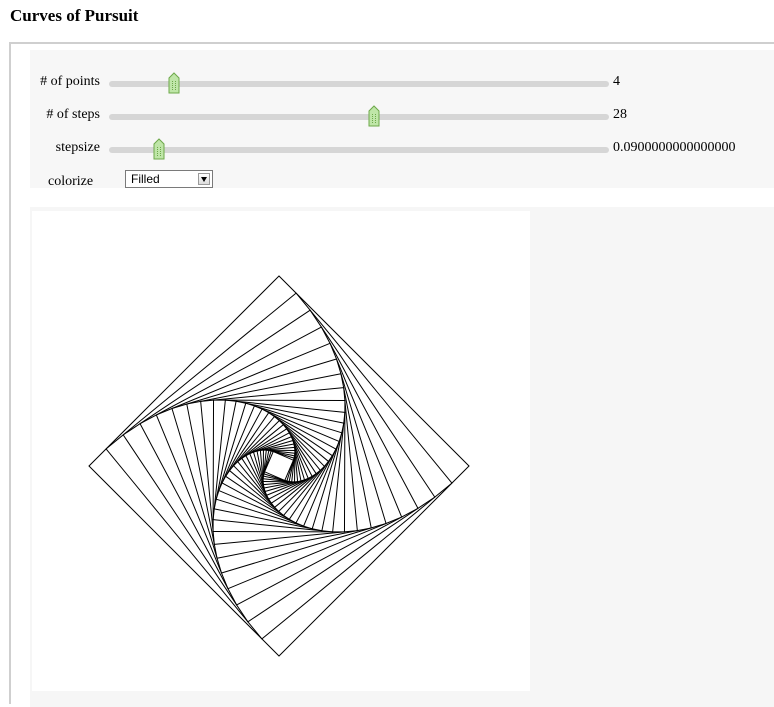  What do you see at coordinates (359, 150) in the screenshot?
I see `stepsize-slider` at bounding box center [359, 150].